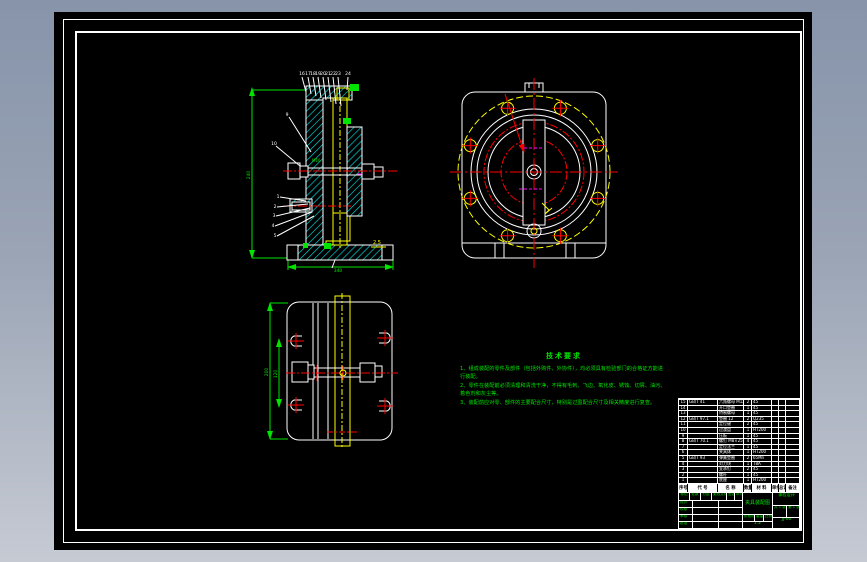  I want to click on tb-approve-date, so click(731, 525).